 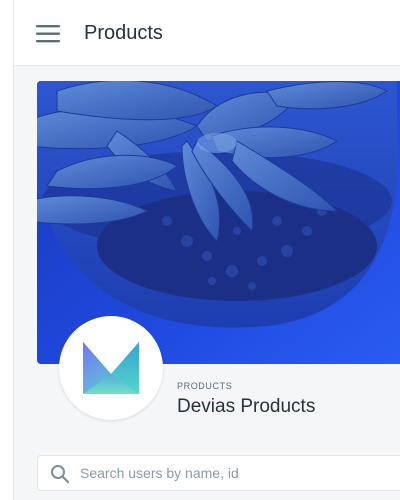 I want to click on top-bar: Products, so click(x=207, y=33).